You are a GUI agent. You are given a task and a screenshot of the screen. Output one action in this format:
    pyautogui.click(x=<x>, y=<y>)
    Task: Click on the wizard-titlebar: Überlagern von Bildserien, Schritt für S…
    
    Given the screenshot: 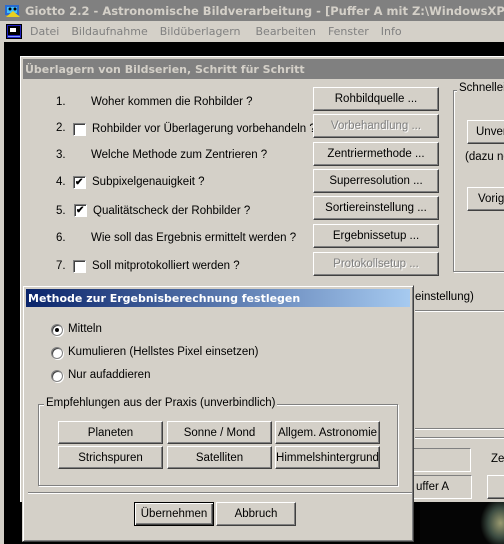 What is the action you would take?
    pyautogui.click(x=263, y=69)
    